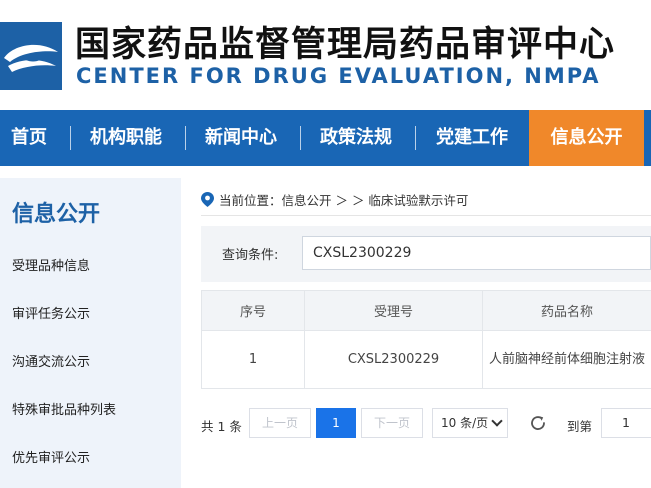 The image size is (651, 488). I want to click on refresh-icon, so click(538, 423).